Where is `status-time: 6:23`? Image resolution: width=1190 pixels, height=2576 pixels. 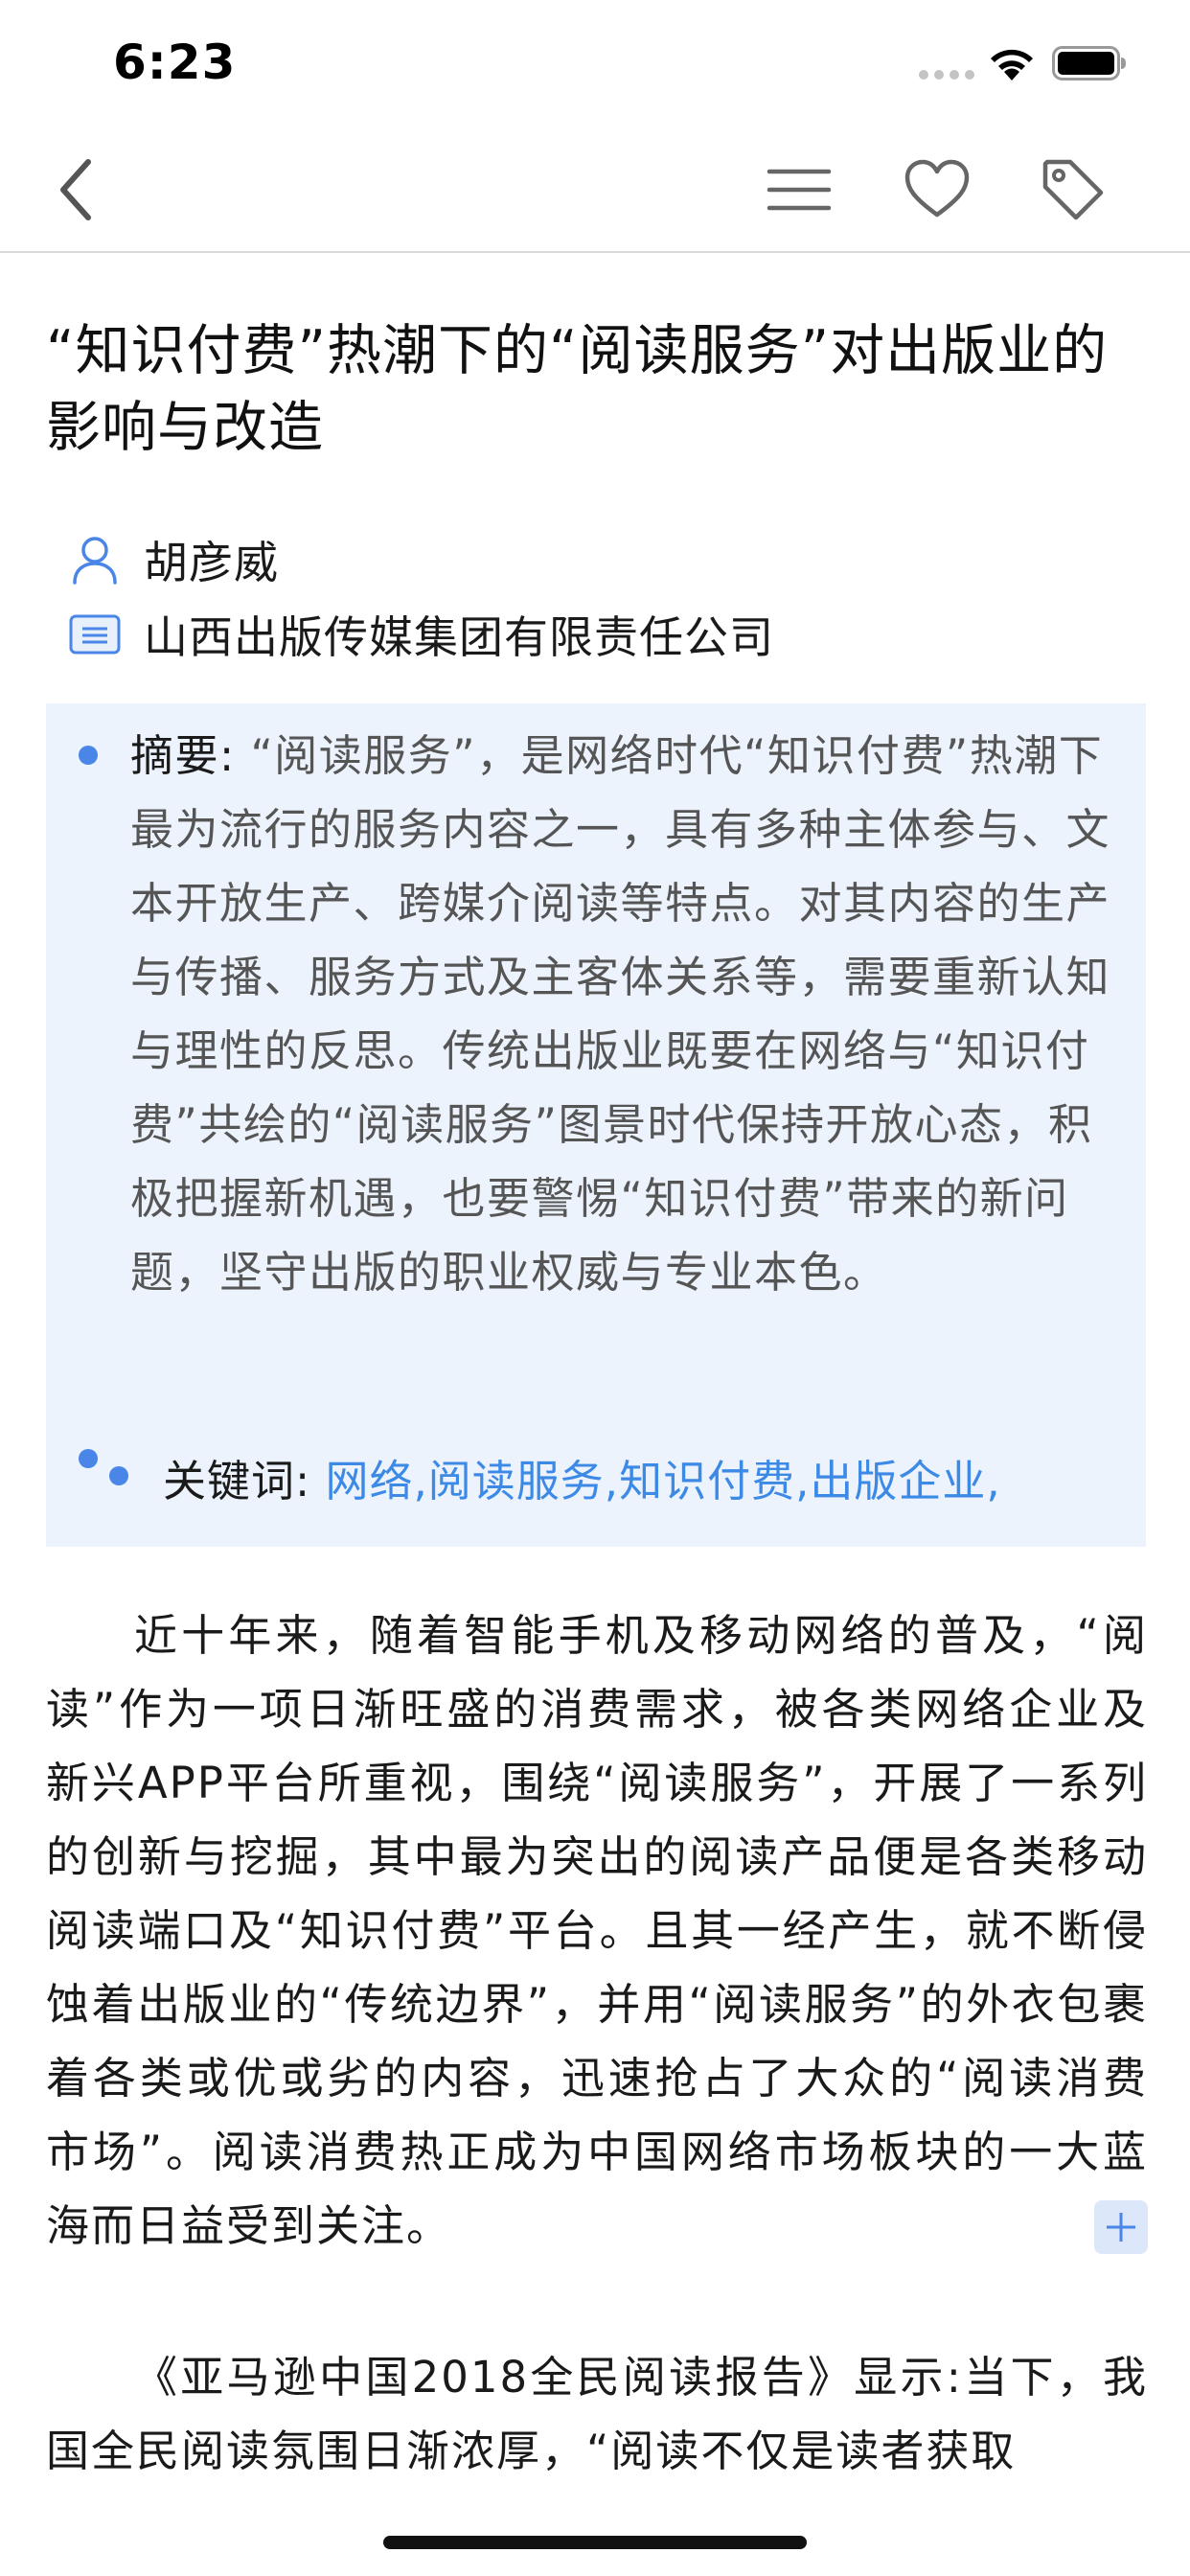 status-time: 6:23 is located at coordinates (175, 62).